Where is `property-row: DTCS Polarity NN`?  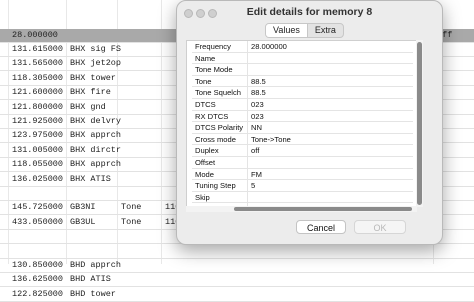
property-row: DTCS Polarity NN is located at coordinates (301, 128).